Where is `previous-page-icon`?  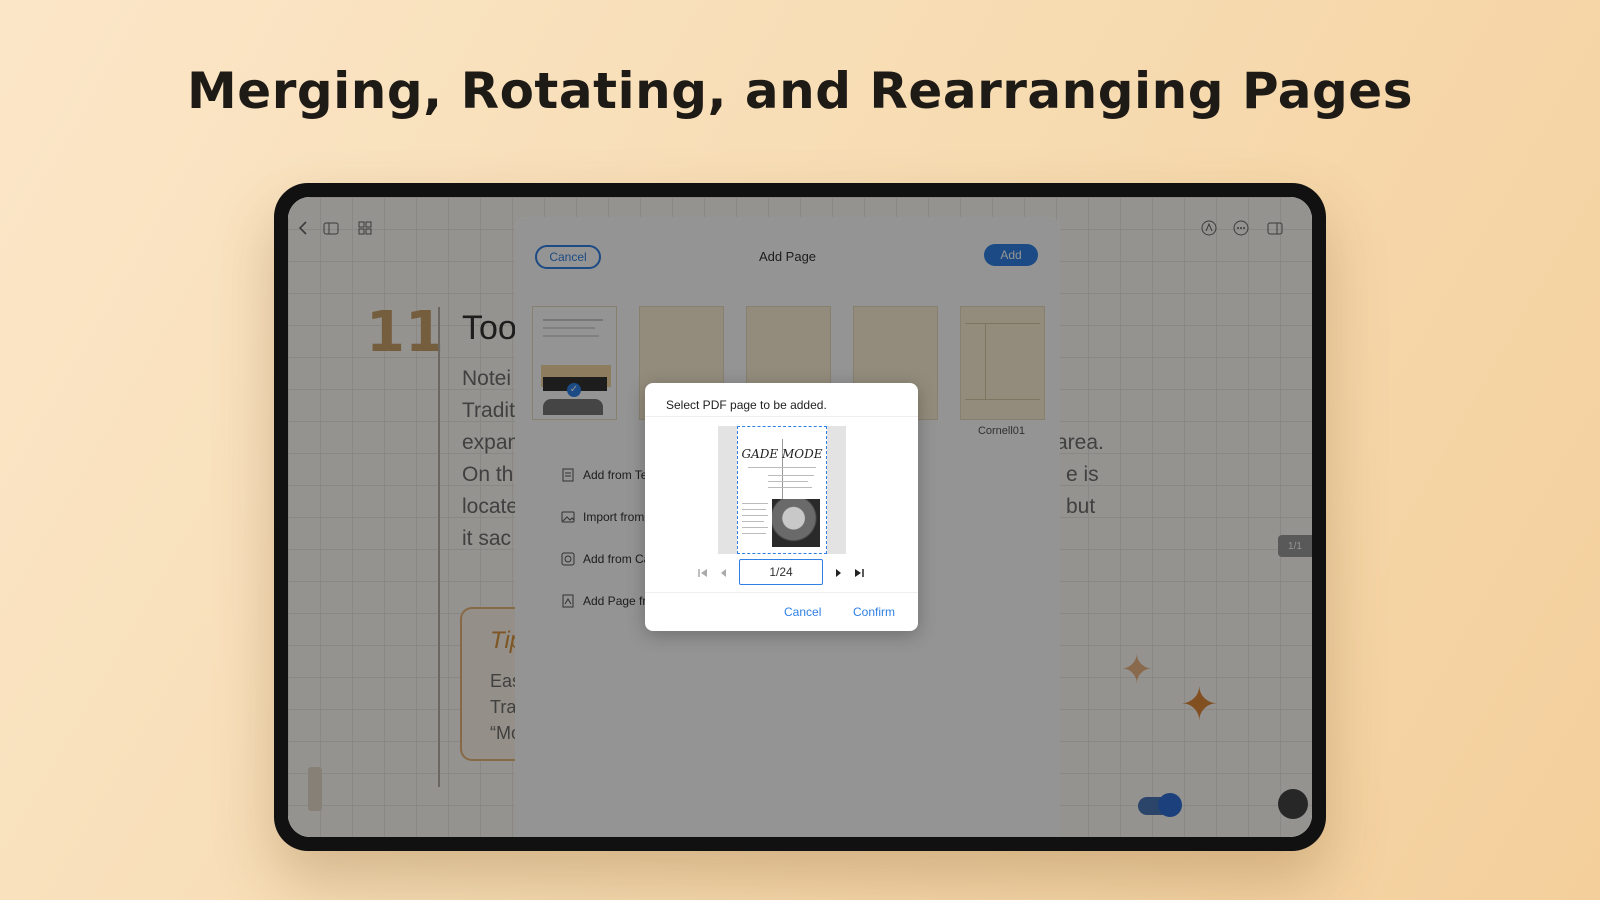
previous-page-icon is located at coordinates (723, 573).